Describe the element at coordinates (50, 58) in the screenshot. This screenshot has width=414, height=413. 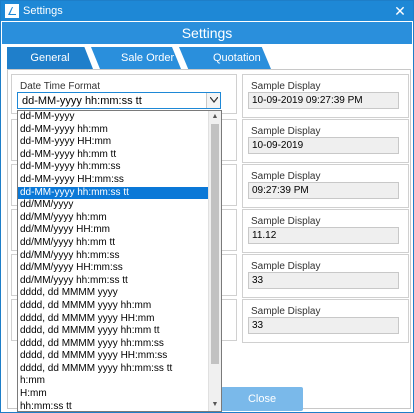
I see `tab-general: General` at that location.